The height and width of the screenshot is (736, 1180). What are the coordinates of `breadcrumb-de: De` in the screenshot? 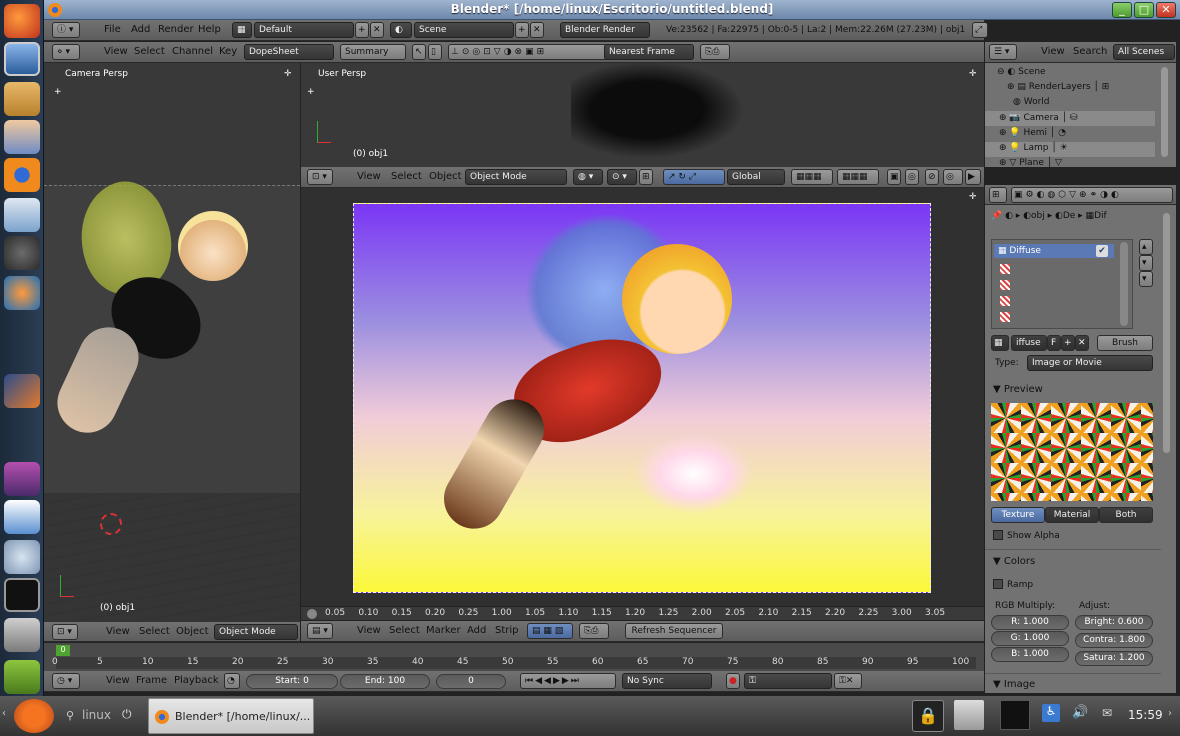 It's located at (1069, 216).